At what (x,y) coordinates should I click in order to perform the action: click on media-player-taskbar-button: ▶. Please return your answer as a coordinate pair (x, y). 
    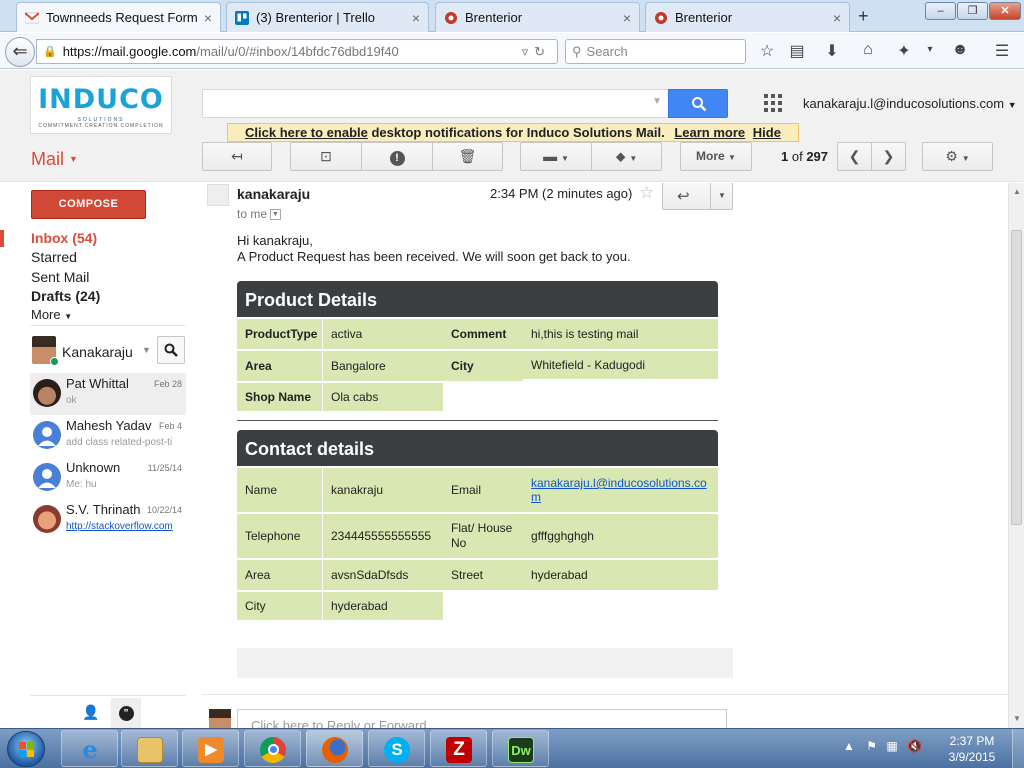
    Looking at the image, I should click on (210, 748).